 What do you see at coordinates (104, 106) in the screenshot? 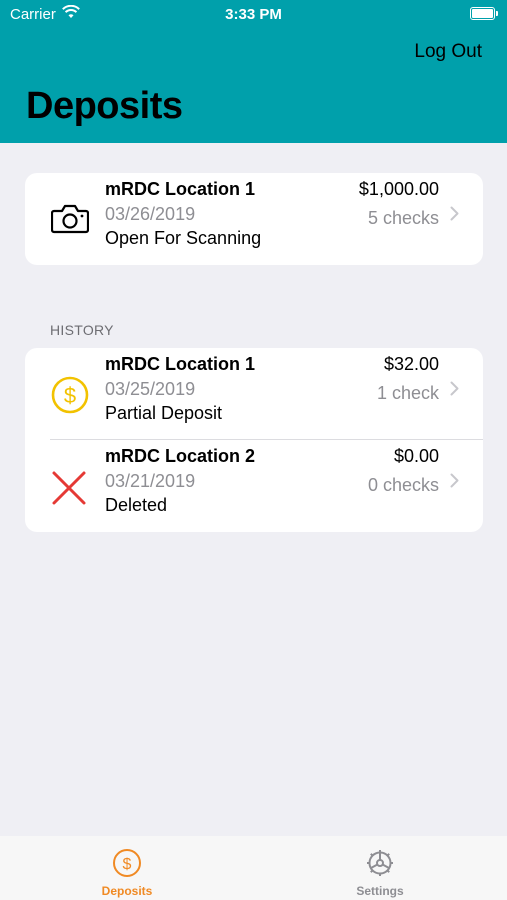
I see `page-title: Deposits` at bounding box center [104, 106].